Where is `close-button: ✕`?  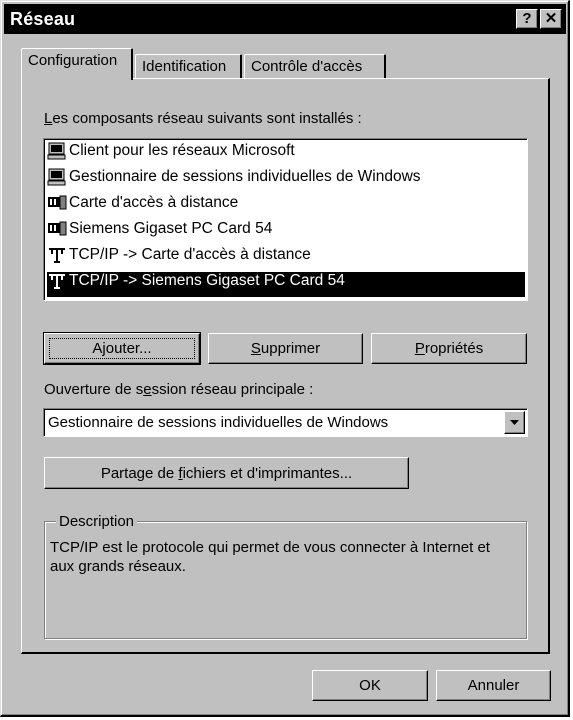
close-button: ✕ is located at coordinates (551, 19).